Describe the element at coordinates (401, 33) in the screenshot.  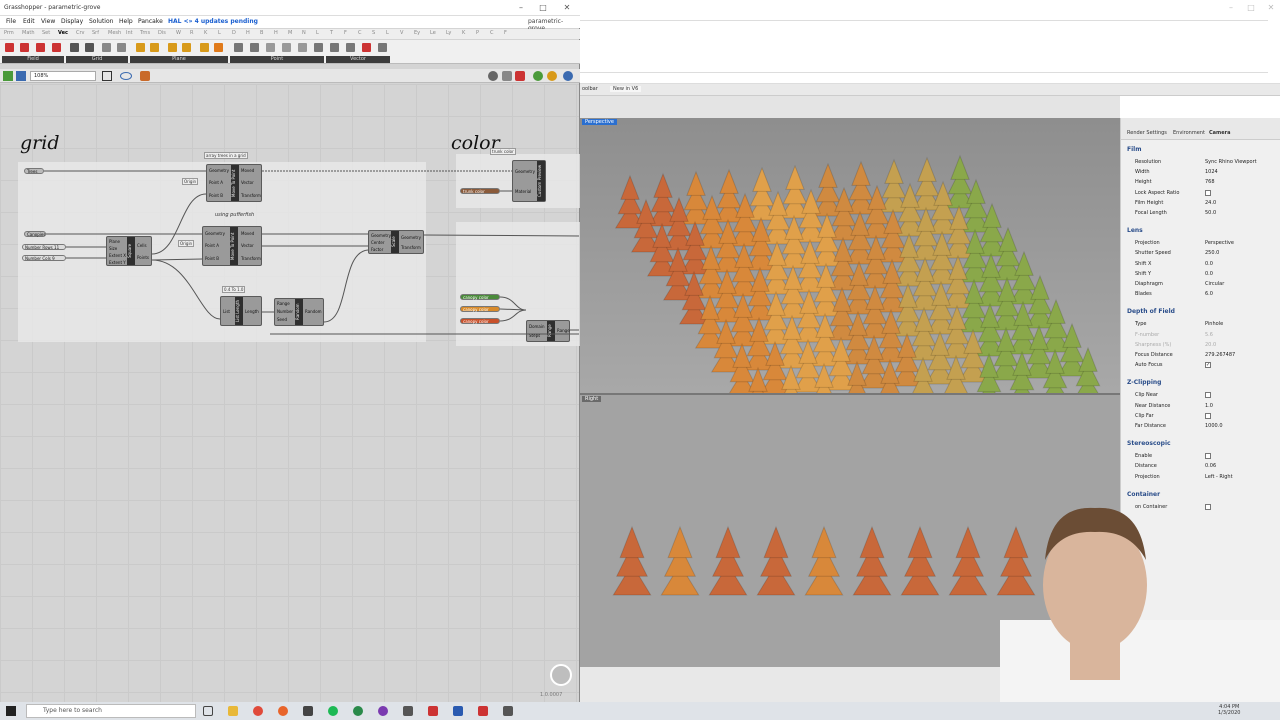
I see `tab-plugin: V` at that location.